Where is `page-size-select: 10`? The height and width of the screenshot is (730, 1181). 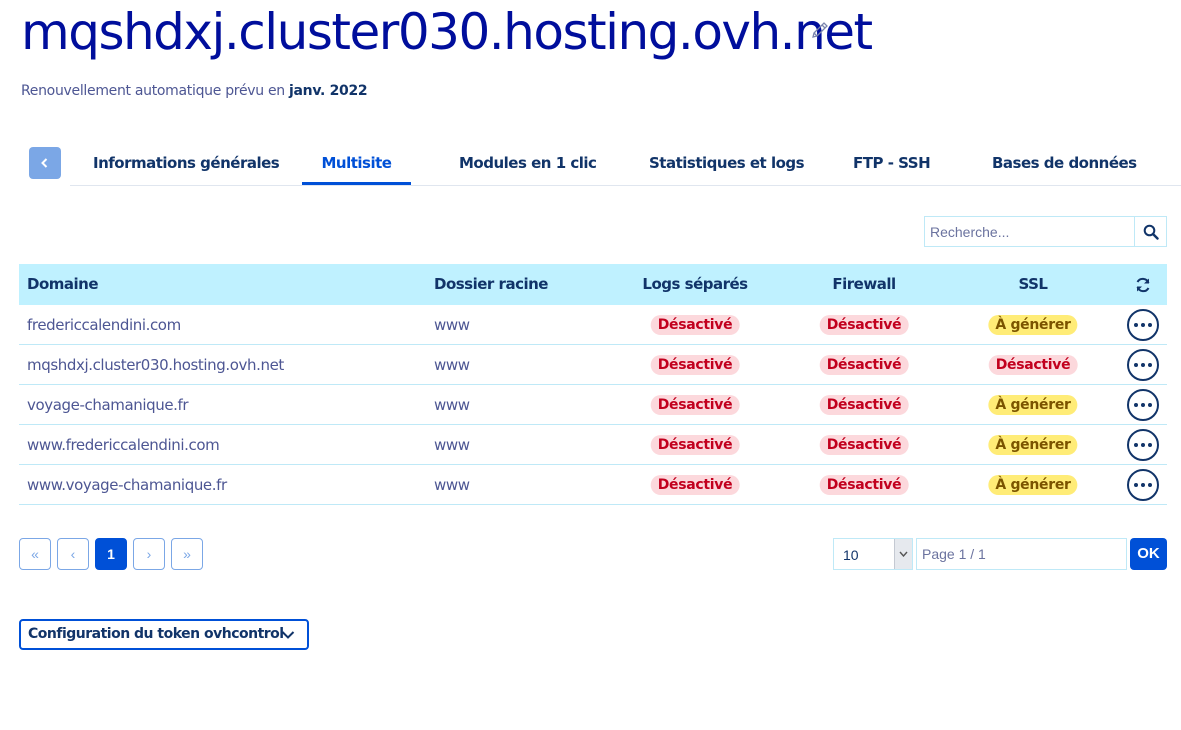 page-size-select: 10 is located at coordinates (873, 554).